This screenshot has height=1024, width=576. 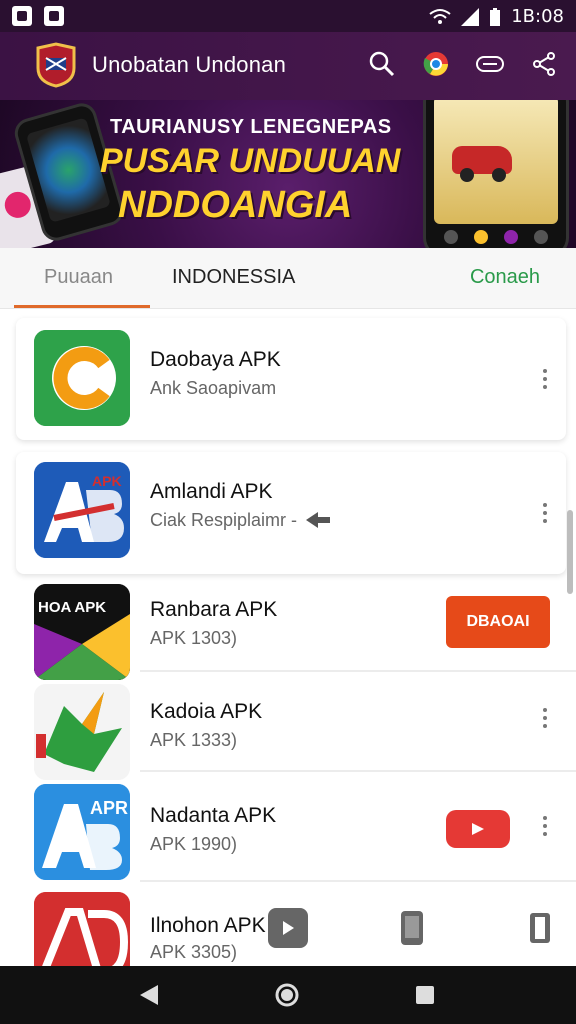 I want to click on app-logo-icon, so click(x=56, y=65).